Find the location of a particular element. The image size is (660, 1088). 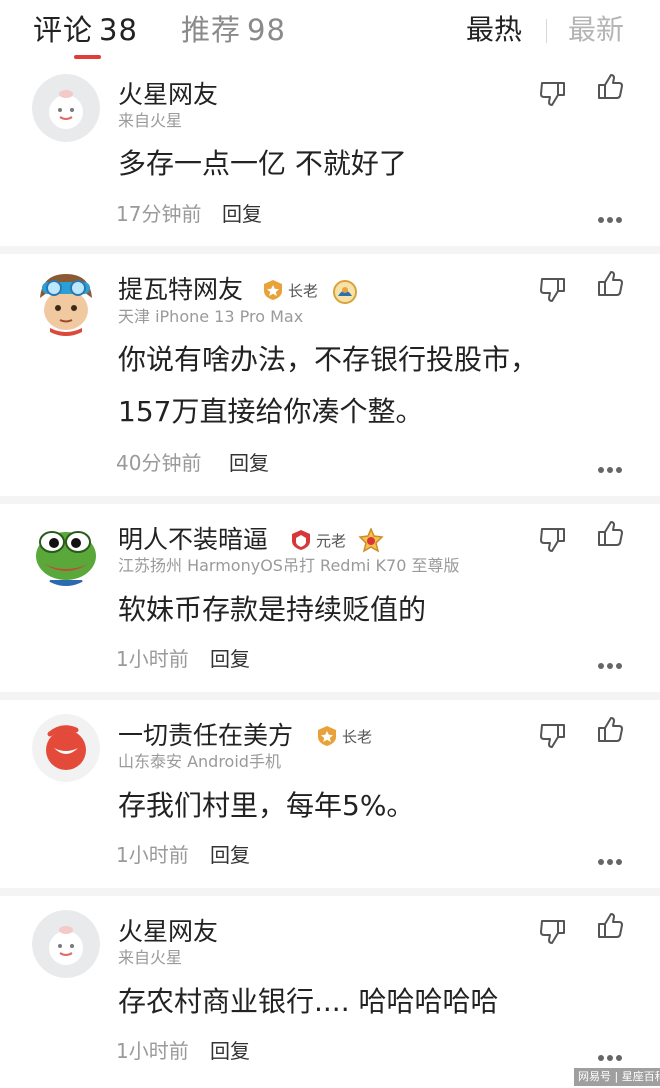

cartoon-boy-avatar-icon is located at coordinates (66, 302).